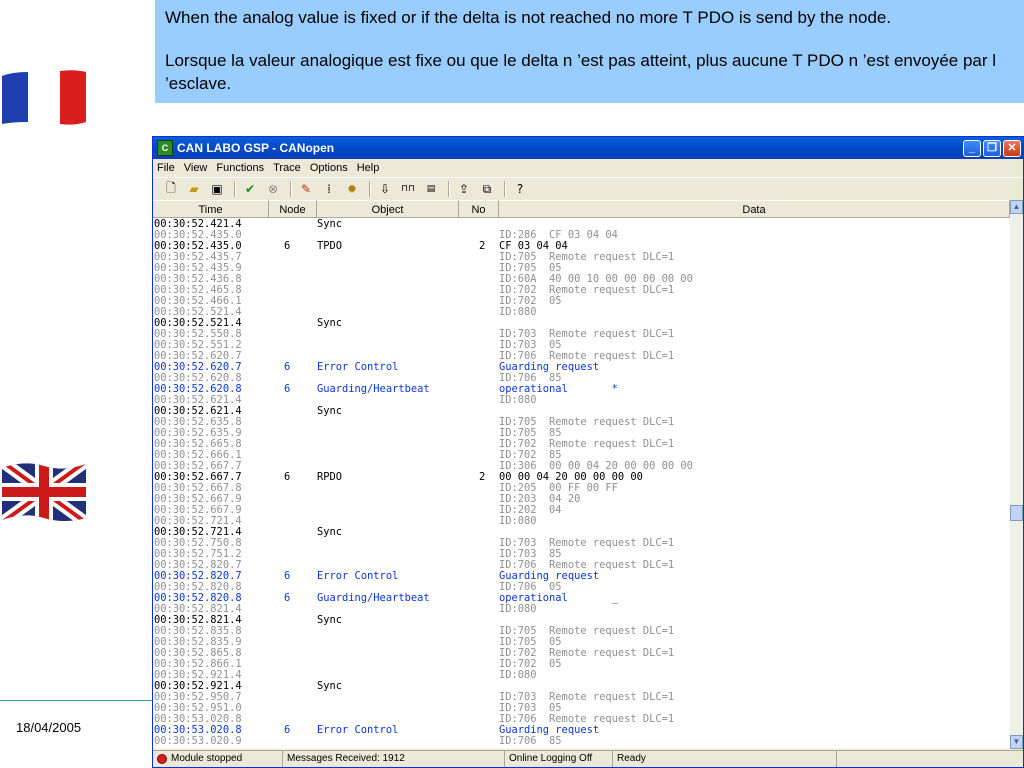  Describe the element at coordinates (408, 189) in the screenshot. I see `signal-icon: ⊓⊓` at that location.